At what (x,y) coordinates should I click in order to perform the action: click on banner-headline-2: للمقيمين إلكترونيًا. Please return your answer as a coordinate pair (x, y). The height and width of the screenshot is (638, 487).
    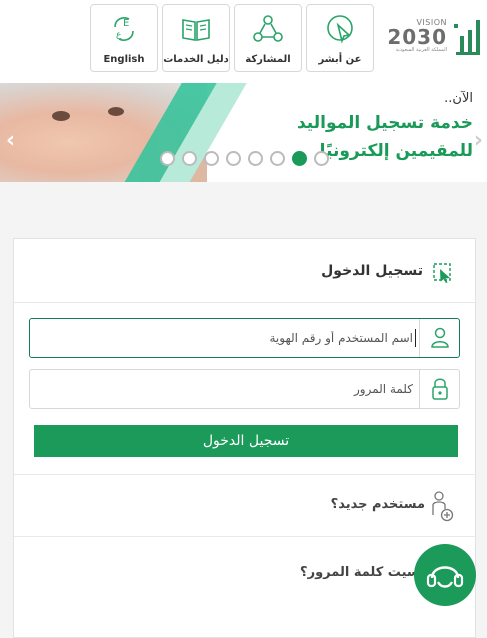
    Looking at the image, I should click on (396, 151).